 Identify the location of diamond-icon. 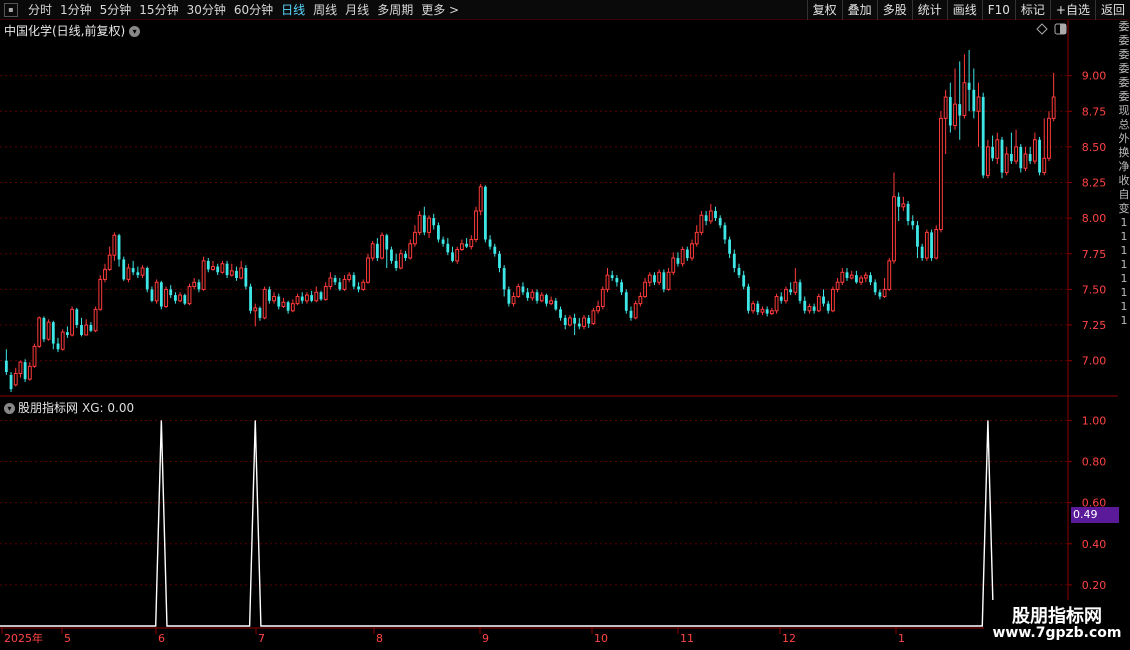
(1042, 29).